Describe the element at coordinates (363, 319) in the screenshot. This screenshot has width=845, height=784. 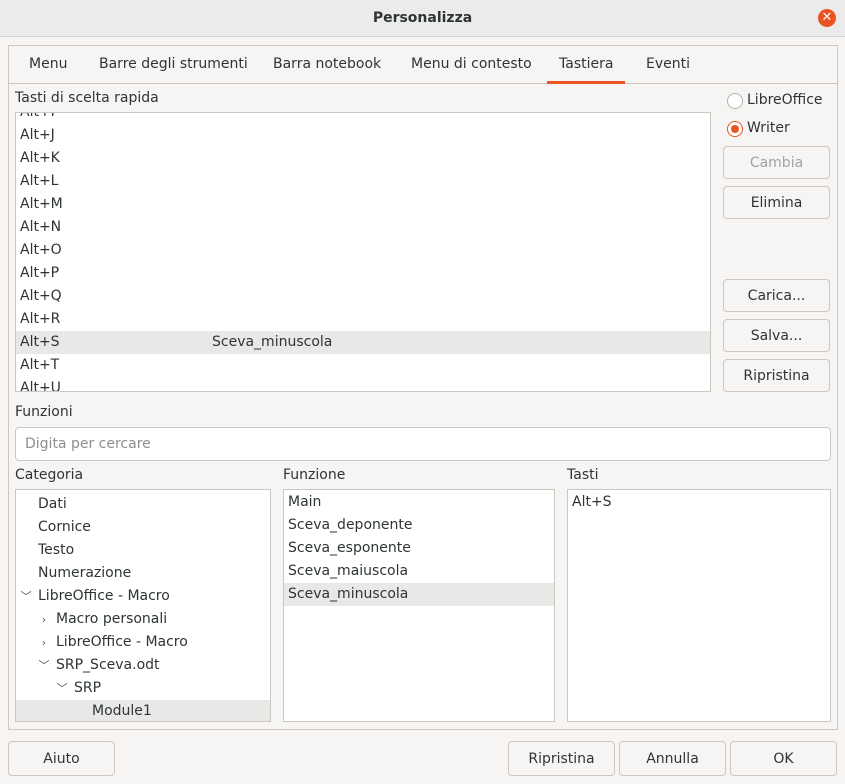
I see `shortcut-row: Alt+R` at that location.